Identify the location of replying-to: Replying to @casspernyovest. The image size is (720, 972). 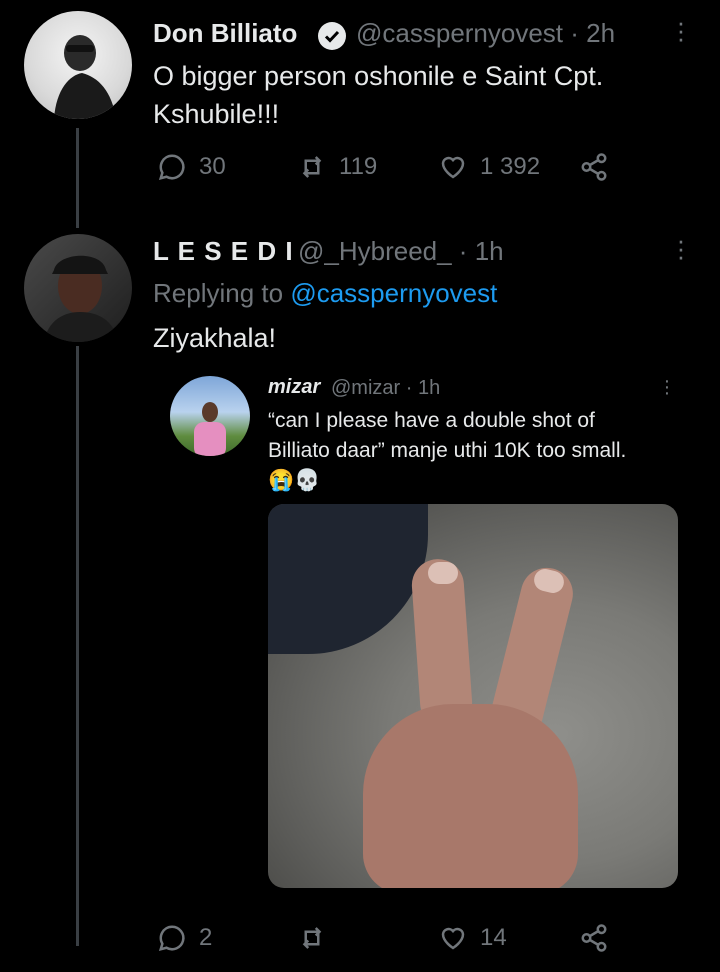
(325, 293).